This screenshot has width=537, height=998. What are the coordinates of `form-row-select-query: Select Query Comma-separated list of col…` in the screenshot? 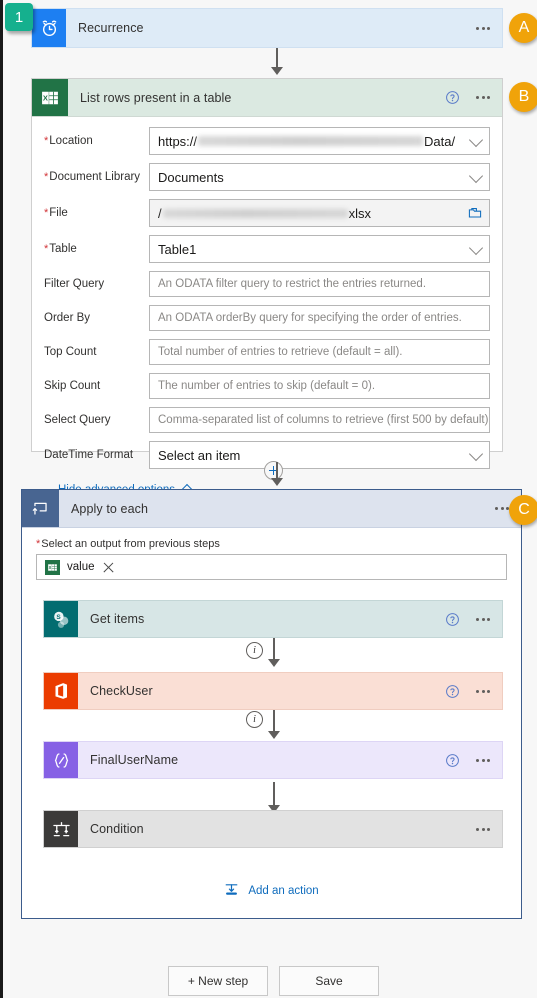 It's located at (267, 420).